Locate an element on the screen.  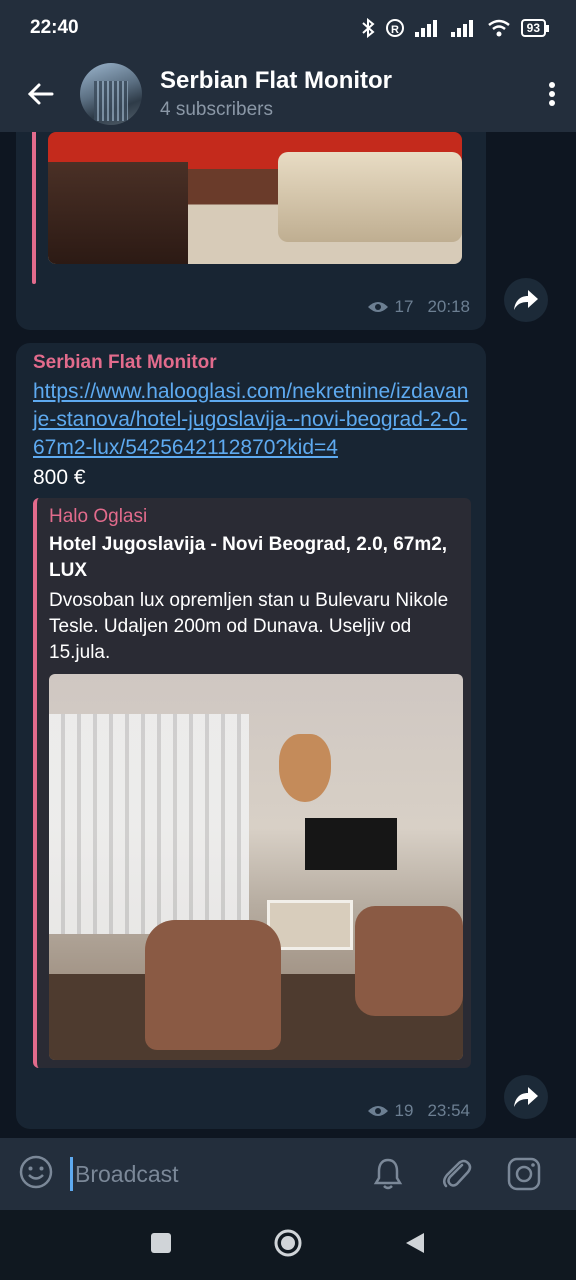
circle-icon is located at coordinates (288, 1242).